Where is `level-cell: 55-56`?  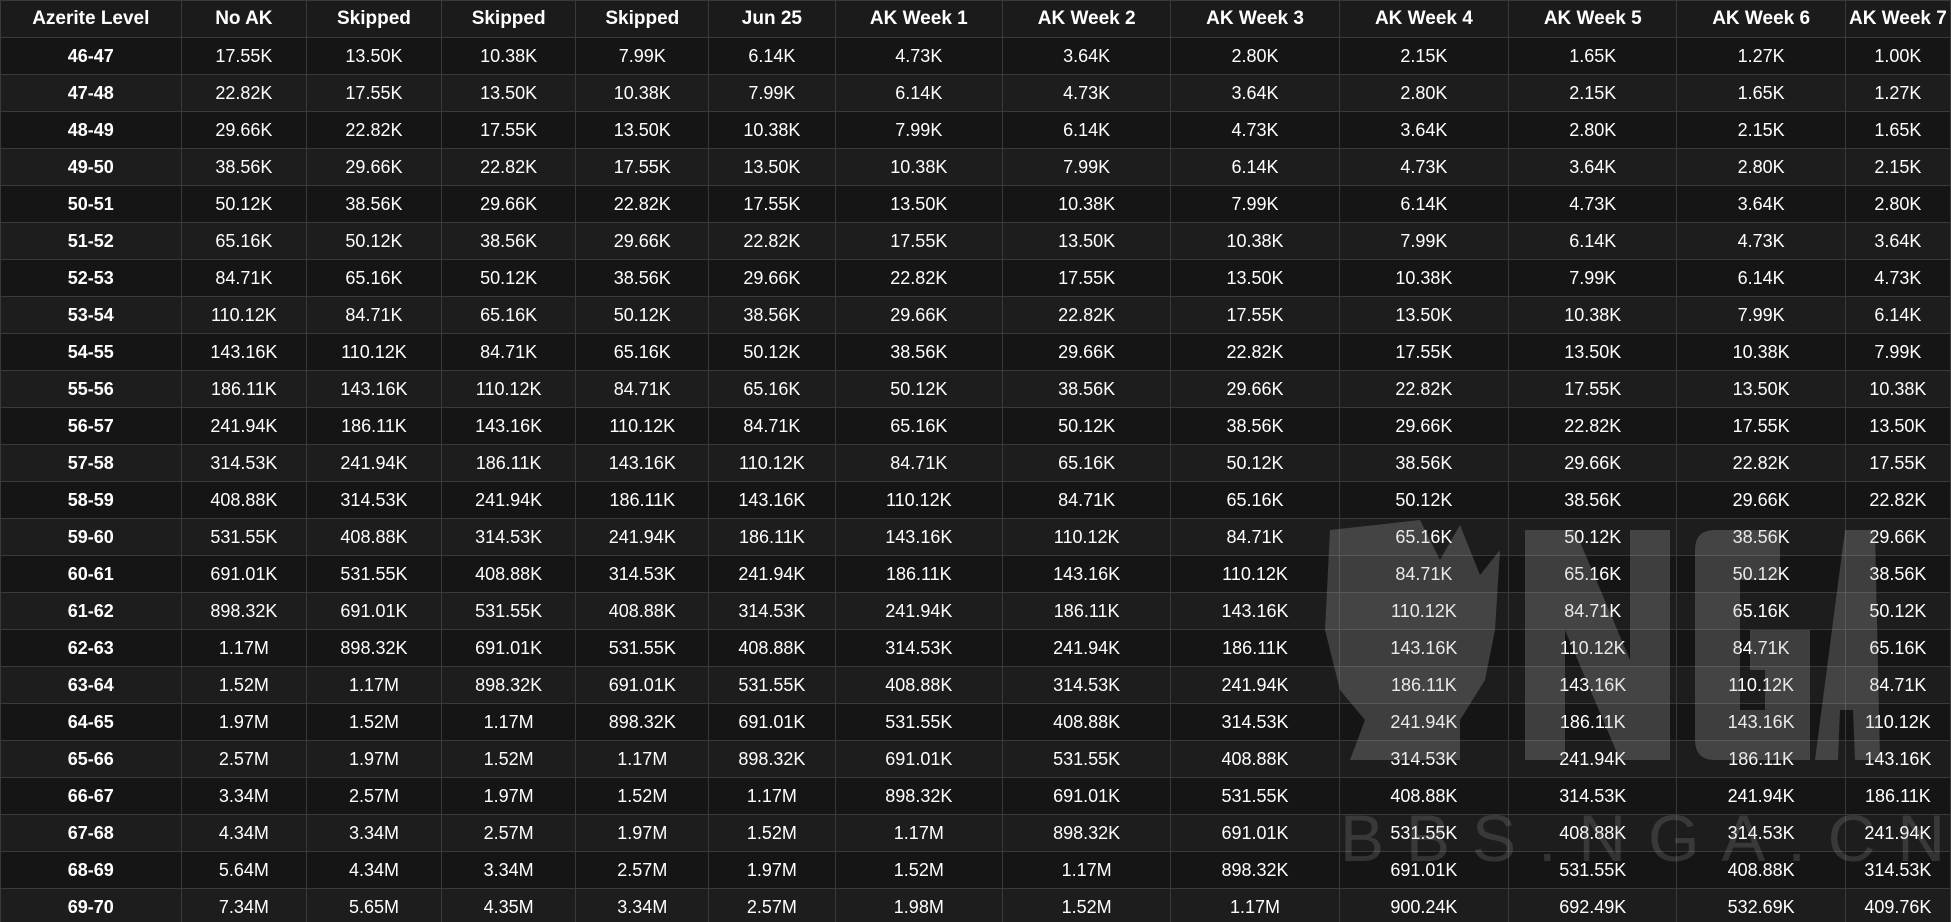
level-cell: 55-56 is located at coordinates (91, 389).